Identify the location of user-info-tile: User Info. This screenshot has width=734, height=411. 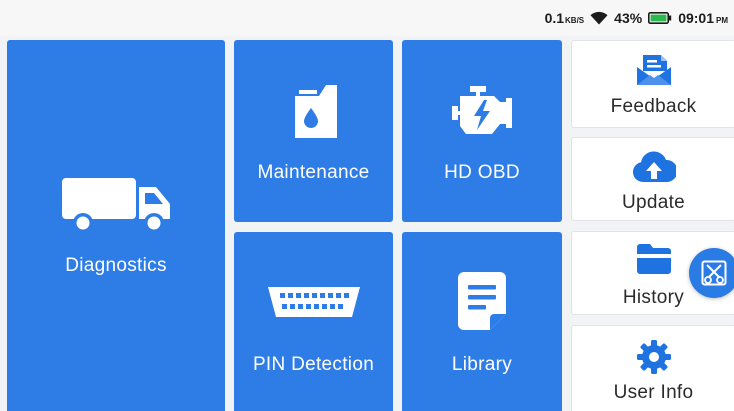
(652, 368).